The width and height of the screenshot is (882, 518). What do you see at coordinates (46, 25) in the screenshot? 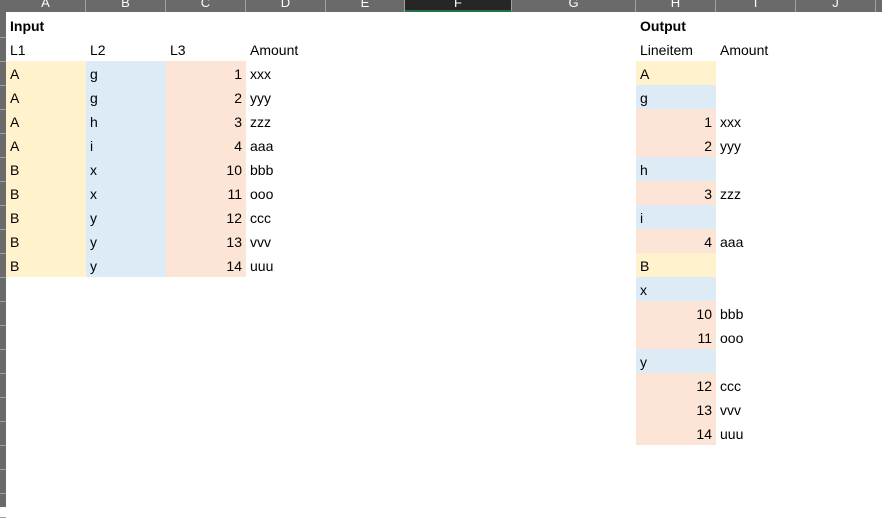
I see `input-title: Input` at bounding box center [46, 25].